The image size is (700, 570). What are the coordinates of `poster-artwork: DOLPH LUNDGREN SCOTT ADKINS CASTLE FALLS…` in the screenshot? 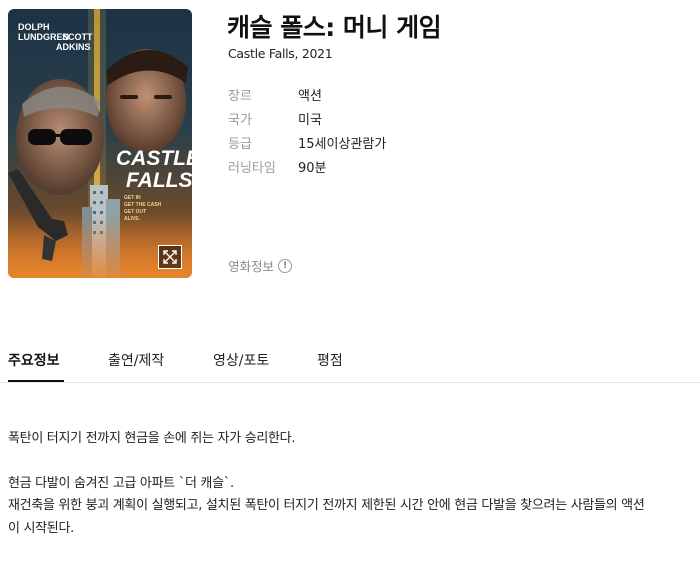 It's located at (100, 143).